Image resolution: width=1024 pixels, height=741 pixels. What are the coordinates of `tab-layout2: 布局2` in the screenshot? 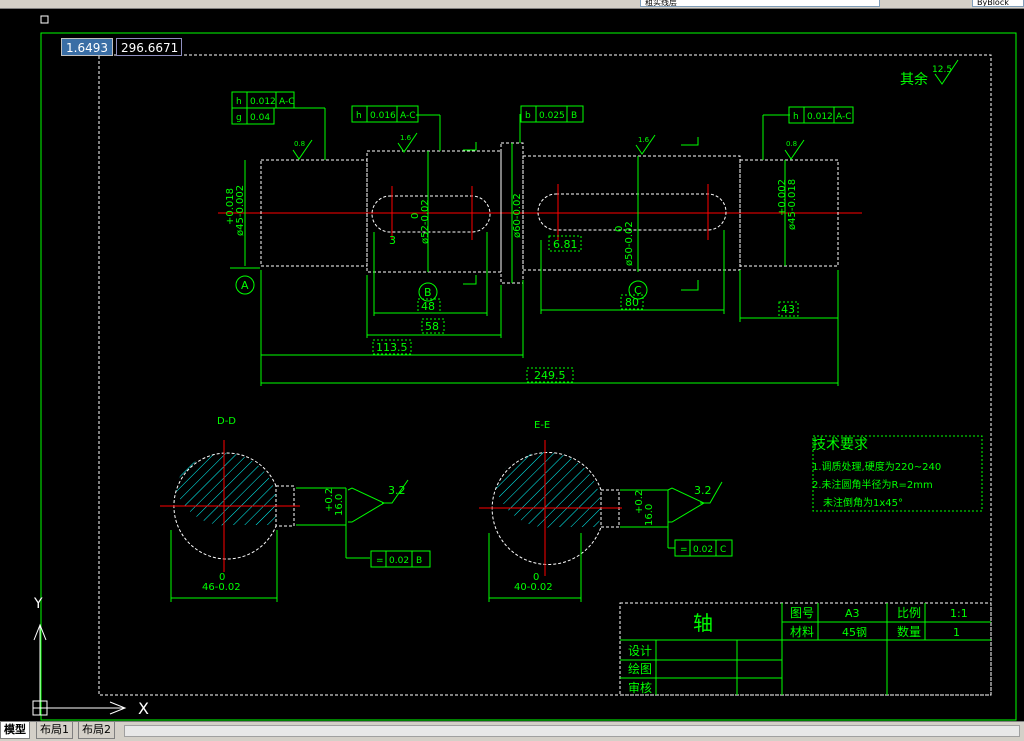 It's located at (96, 730).